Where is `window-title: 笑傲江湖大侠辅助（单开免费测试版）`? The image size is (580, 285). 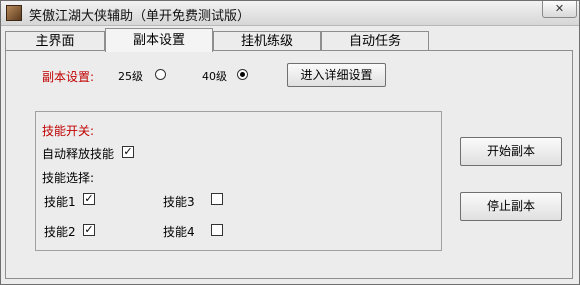 window-title: 笑傲江湖大侠辅助（单开免费测试版） is located at coordinates (140, 16).